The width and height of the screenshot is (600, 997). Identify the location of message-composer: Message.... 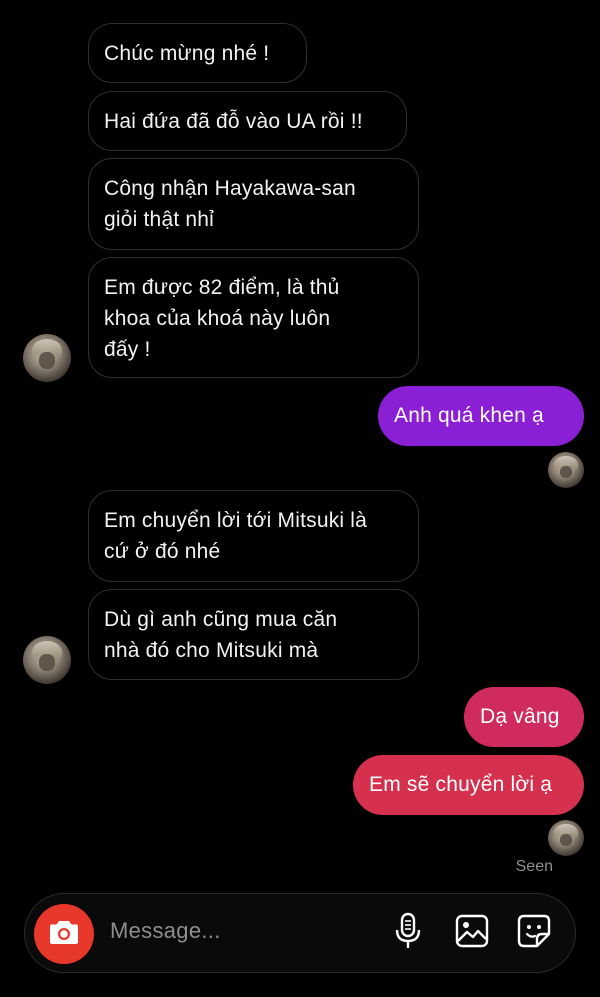
(300, 933).